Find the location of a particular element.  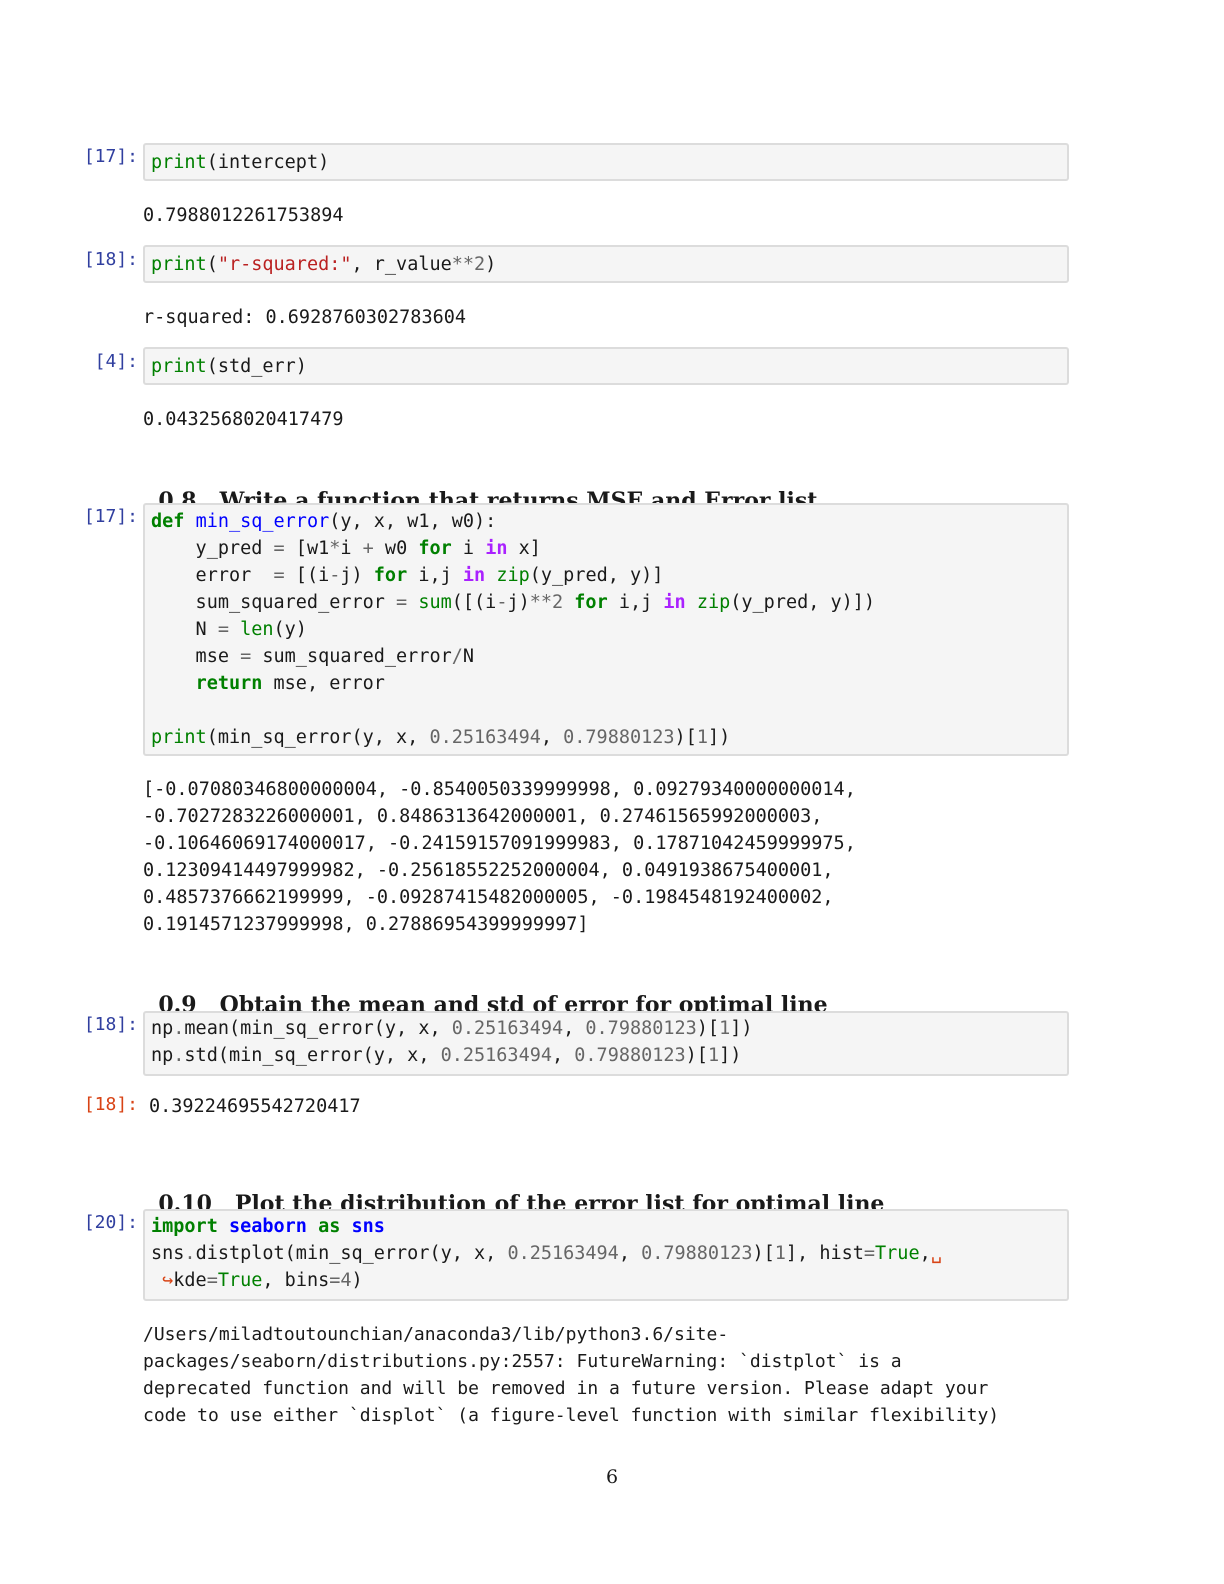

cell-output: r-squared: 0.6928760302783604 is located at coordinates (305, 317).